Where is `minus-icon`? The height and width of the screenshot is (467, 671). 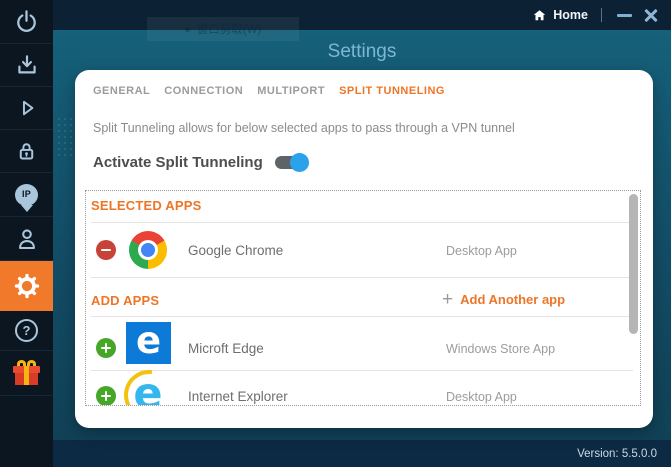 minus-icon is located at coordinates (106, 250).